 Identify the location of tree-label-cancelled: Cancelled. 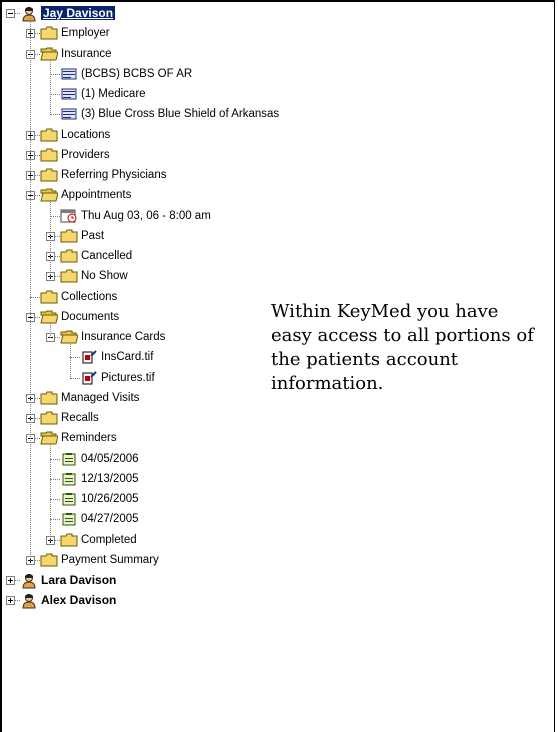
(106, 256).